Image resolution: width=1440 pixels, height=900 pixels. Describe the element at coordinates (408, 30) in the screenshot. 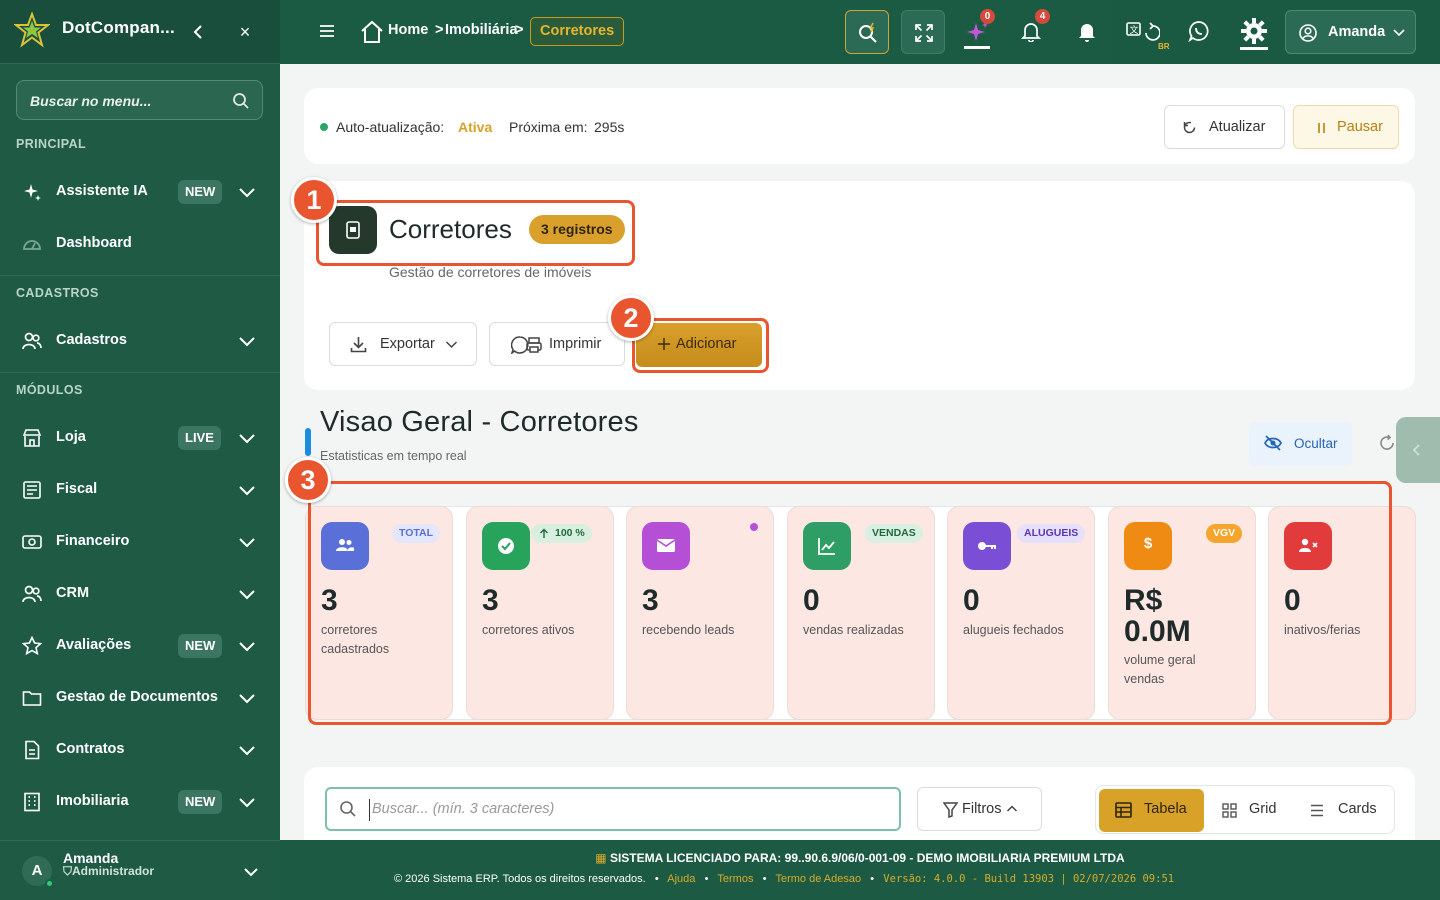

I see `breadcrumb-home: Home` at that location.